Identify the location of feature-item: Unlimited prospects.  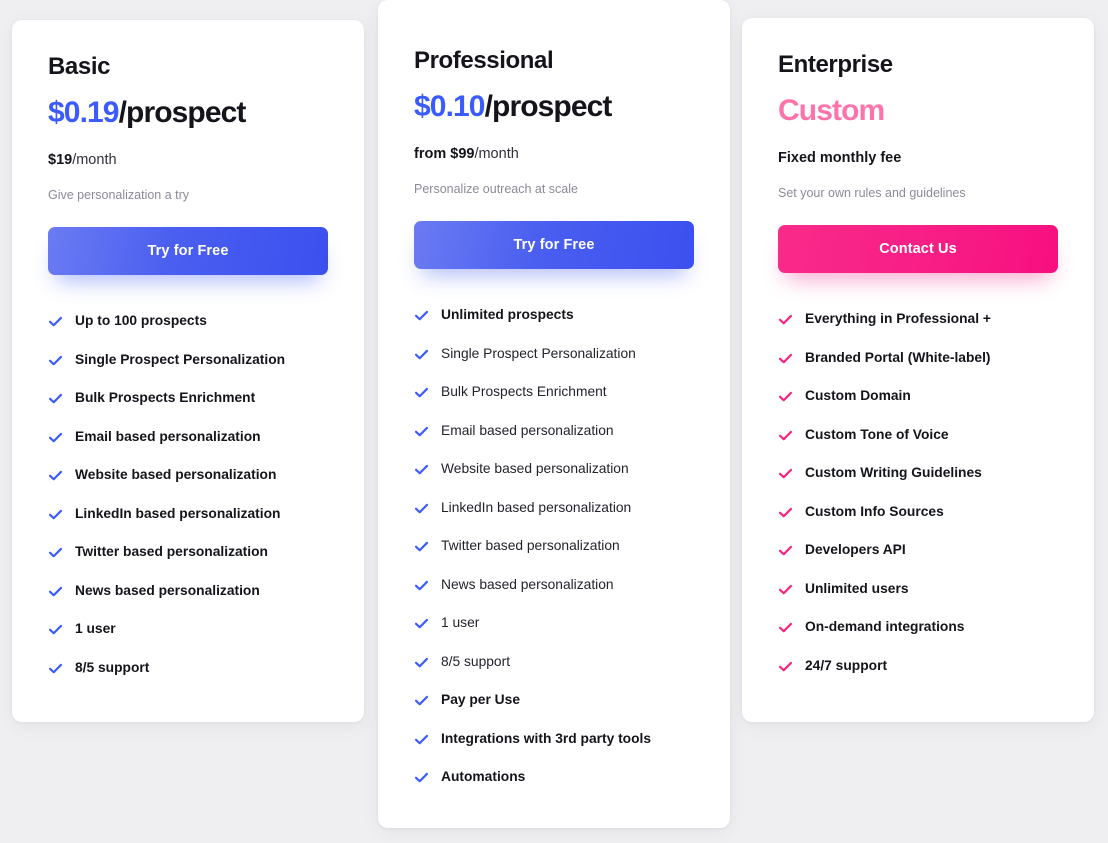
(554, 315).